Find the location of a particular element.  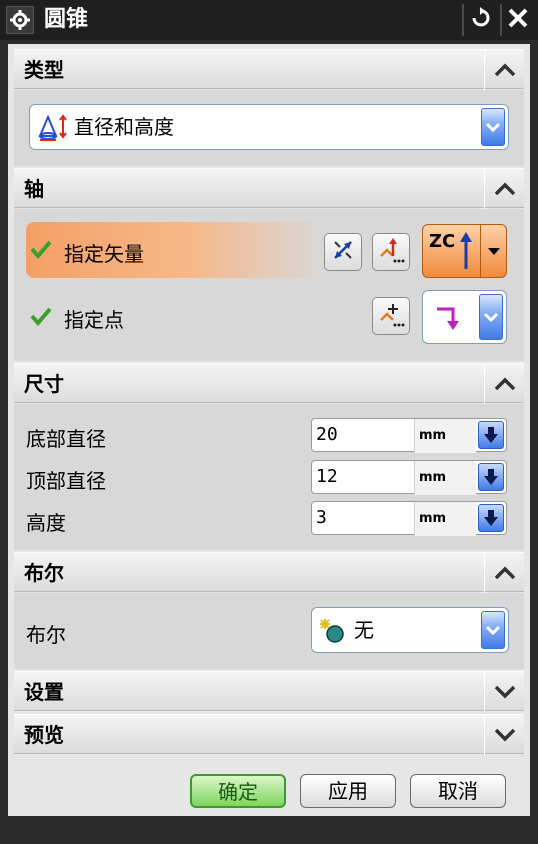

specify-point-label: 指定点 is located at coordinates (94, 320).